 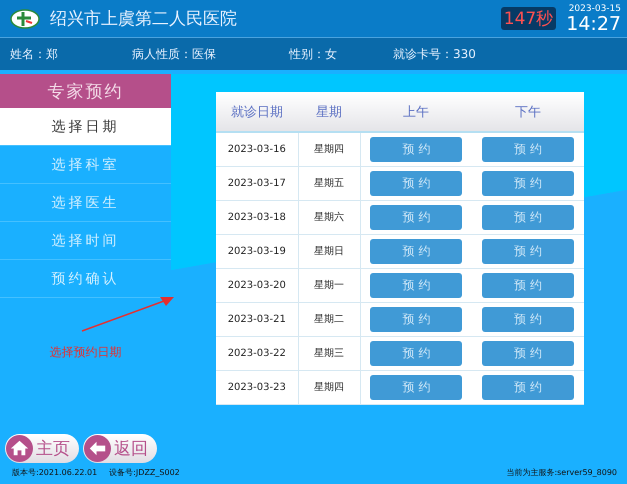 What do you see at coordinates (174, 54) in the screenshot?
I see `patient-info: 病人性质：医保` at bounding box center [174, 54].